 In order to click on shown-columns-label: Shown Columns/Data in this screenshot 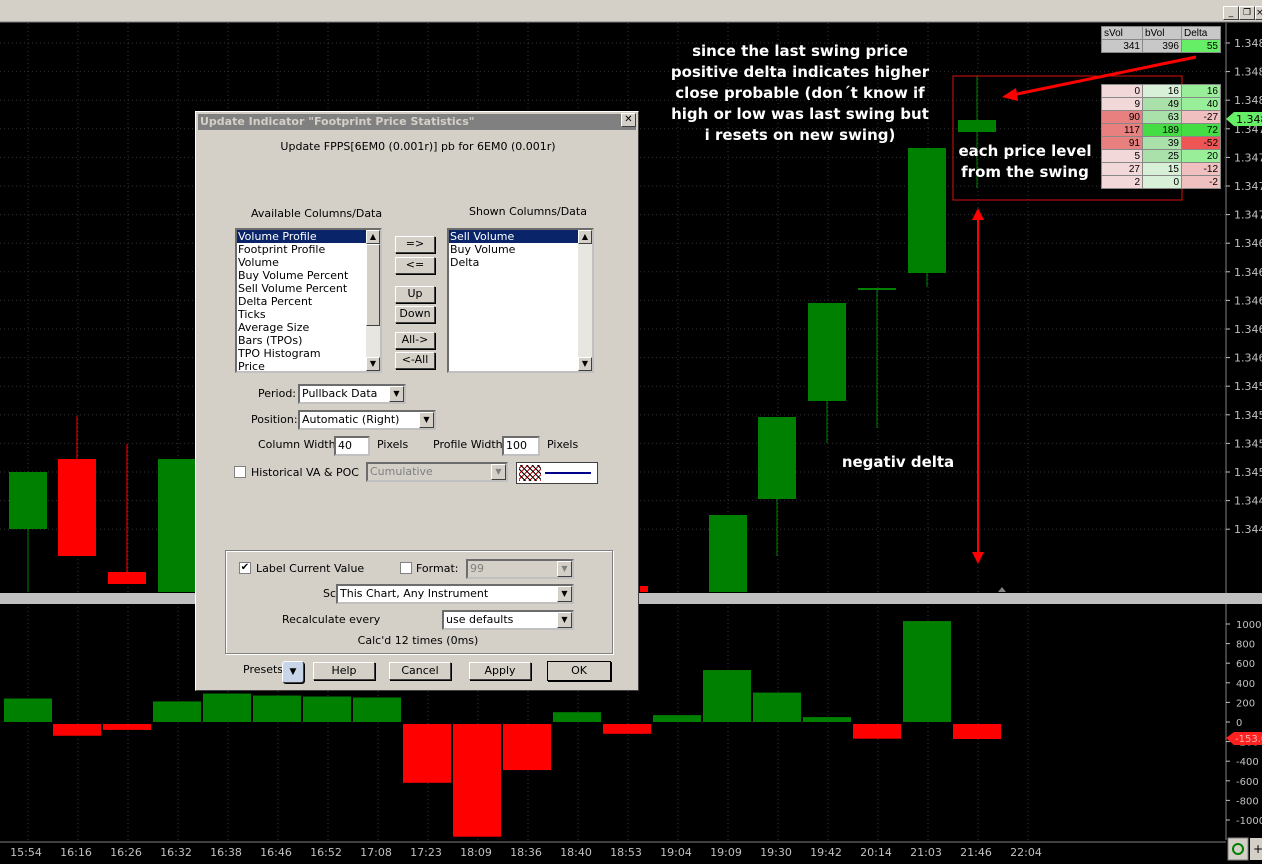, I will do `click(528, 211)`.